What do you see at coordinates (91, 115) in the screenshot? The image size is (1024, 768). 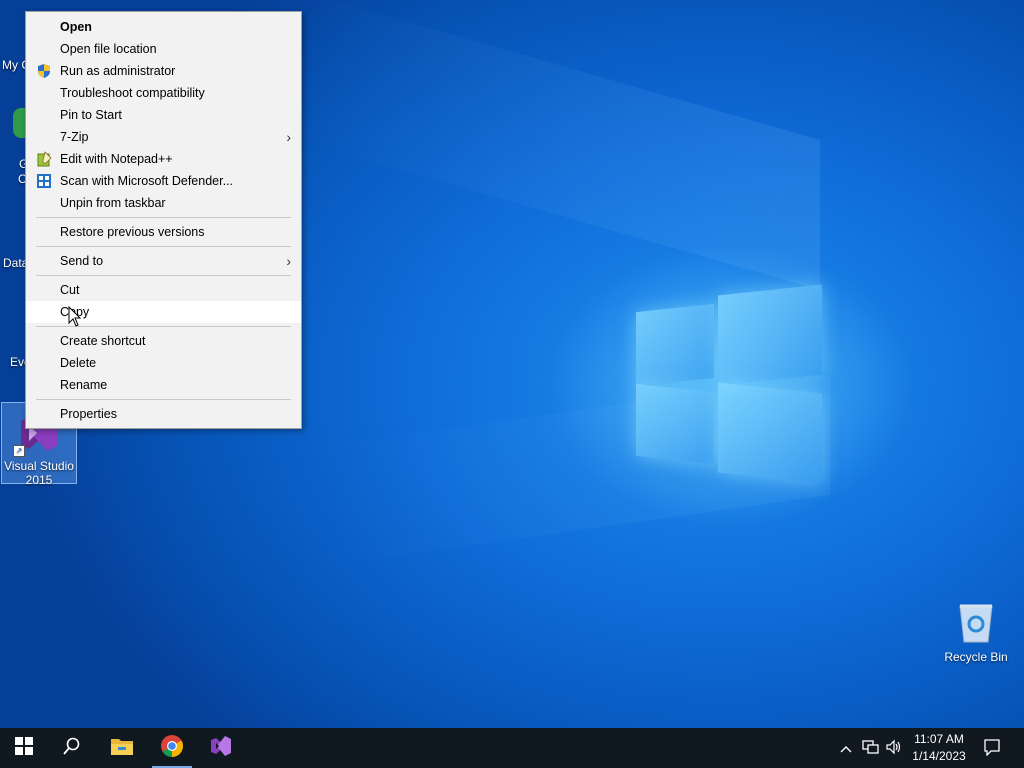 I see `menu-item-label: Pin to Start` at bounding box center [91, 115].